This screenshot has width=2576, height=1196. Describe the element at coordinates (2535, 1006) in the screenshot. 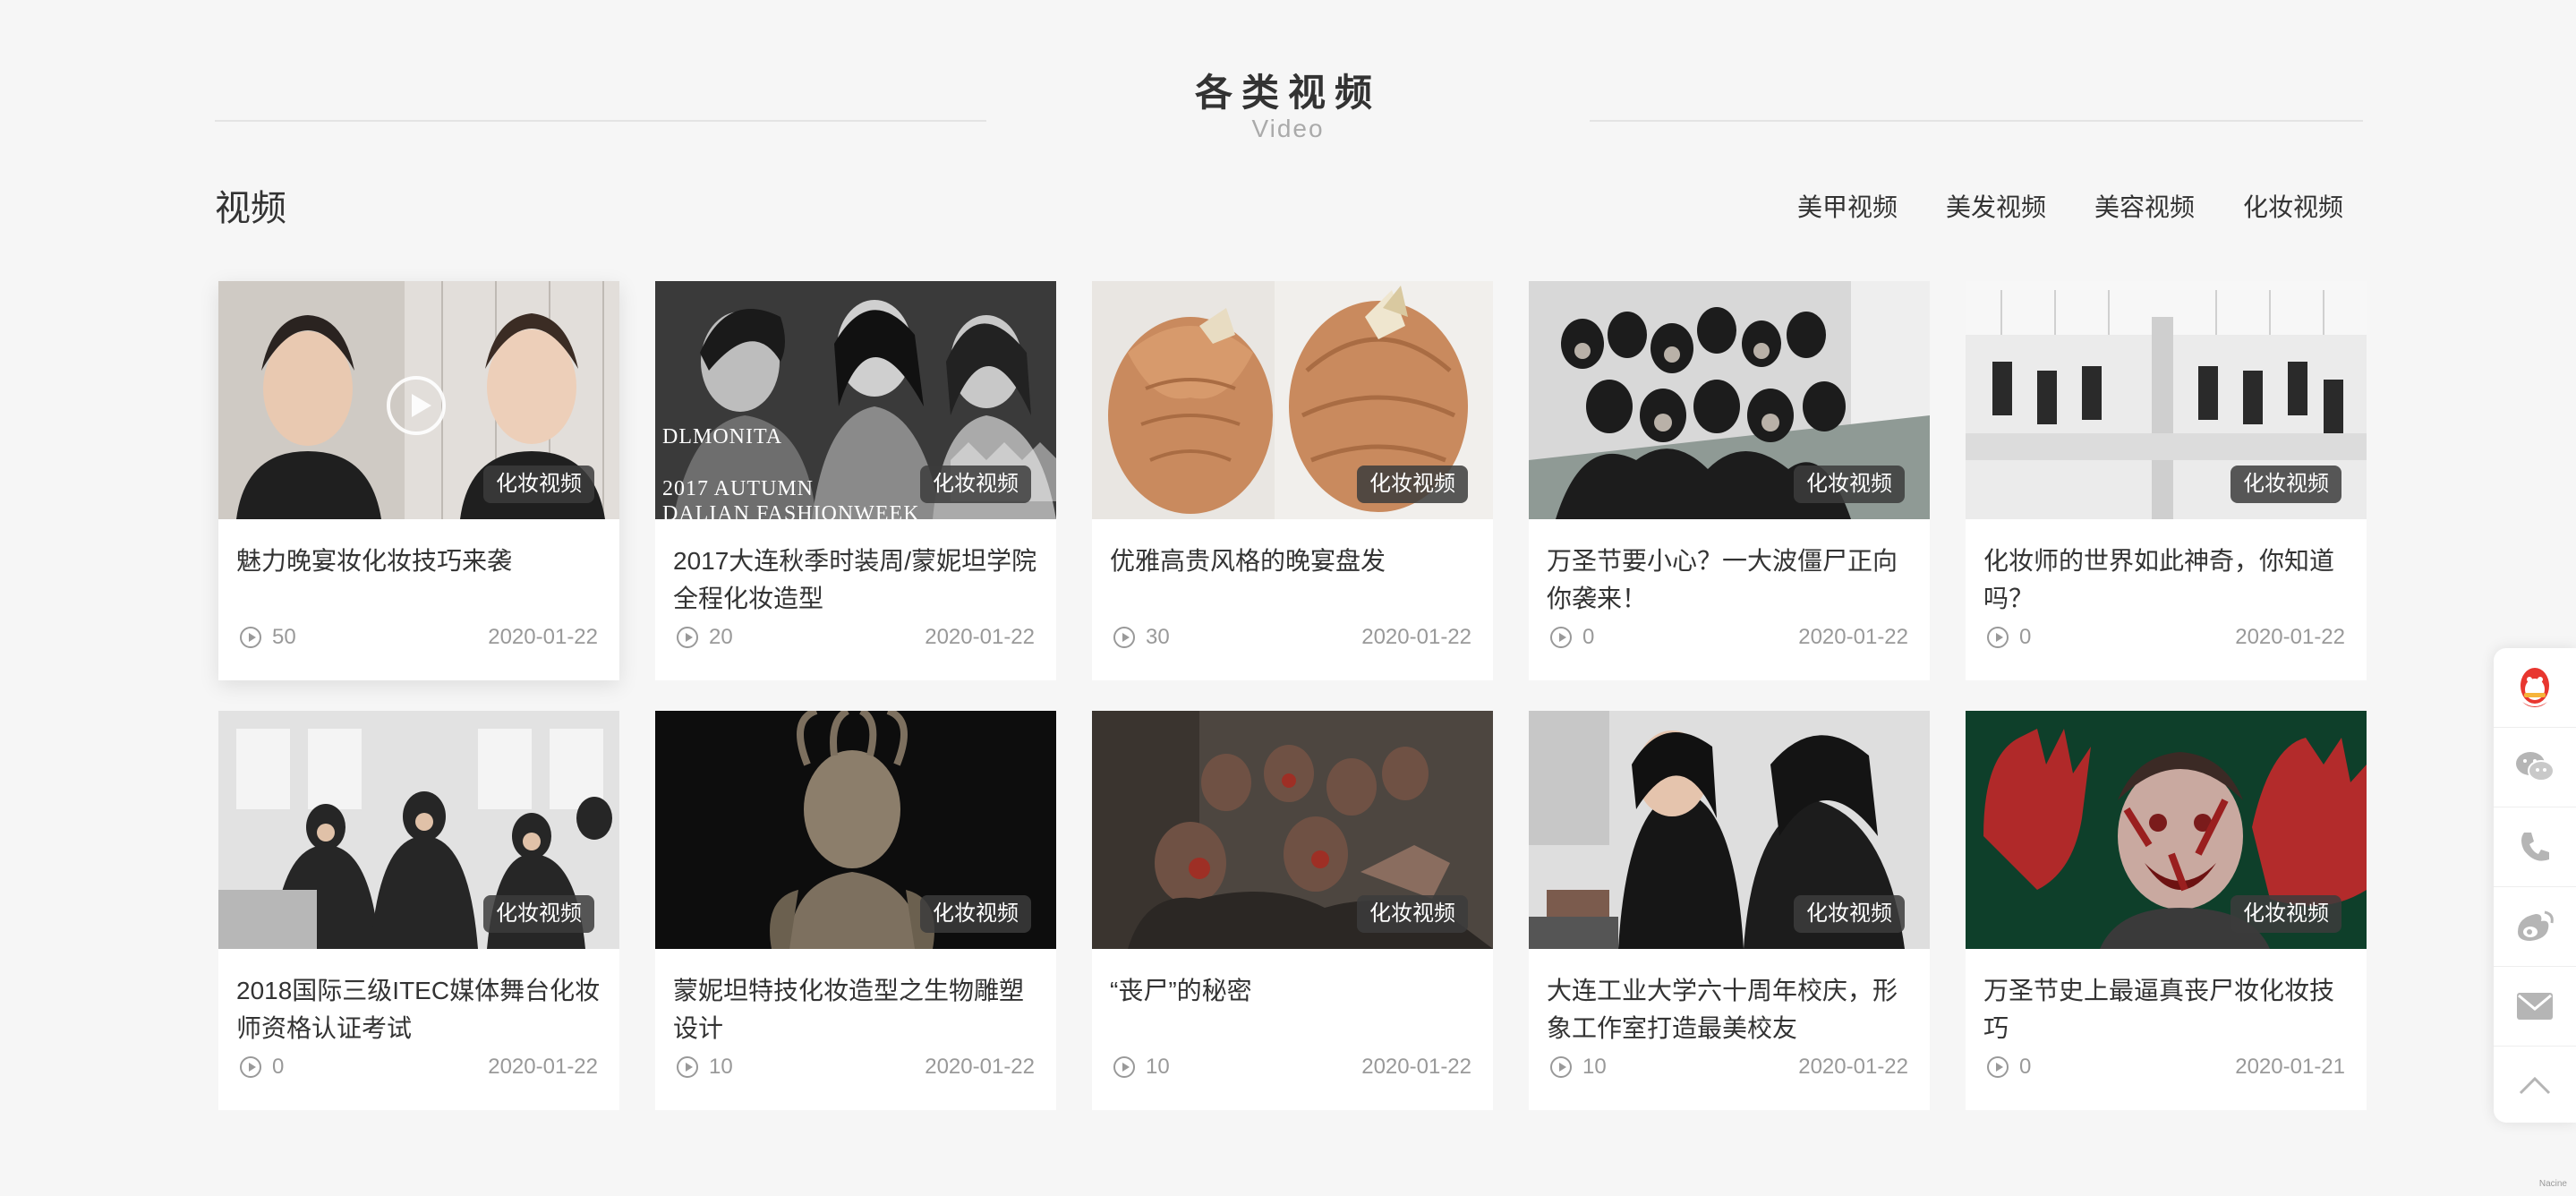

I see `mail-button` at that location.